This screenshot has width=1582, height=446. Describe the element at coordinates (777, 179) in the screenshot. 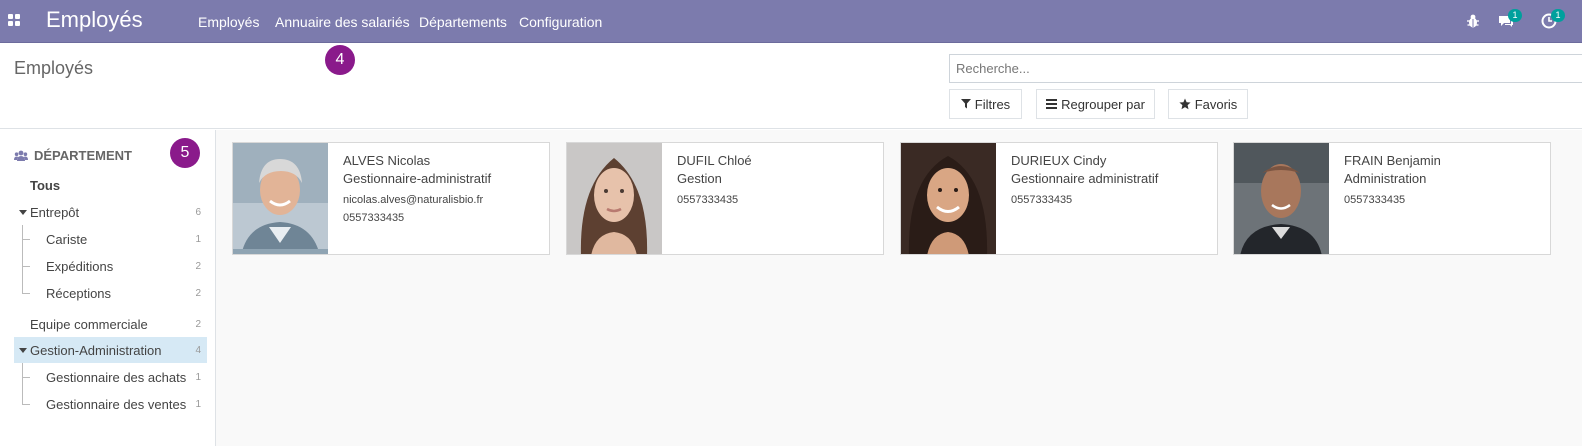

I see `employee-info: DUFIL Chloé Gestion 0557333435` at that location.